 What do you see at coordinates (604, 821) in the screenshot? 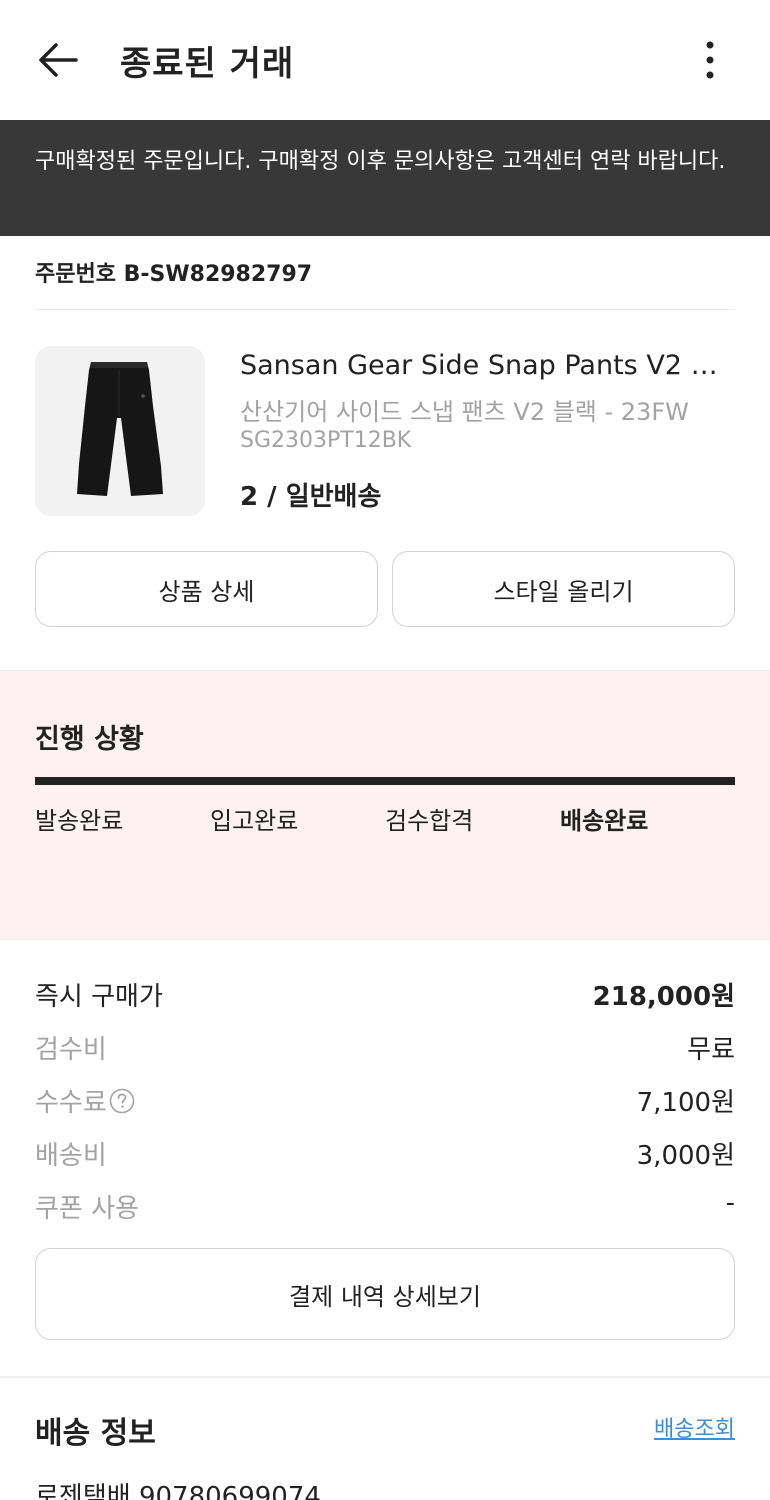
I see `progress-step-delivered: 배송완료` at bounding box center [604, 821].